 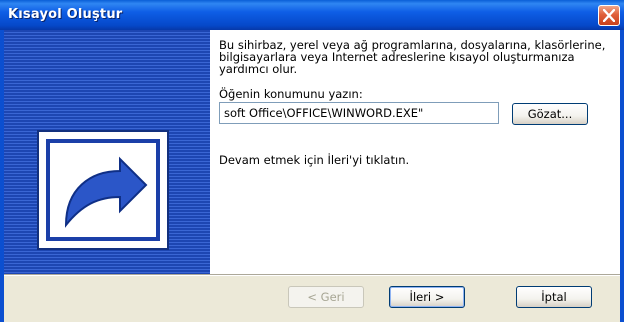 What do you see at coordinates (359, 113) in the screenshot?
I see `location-input` at bounding box center [359, 113].